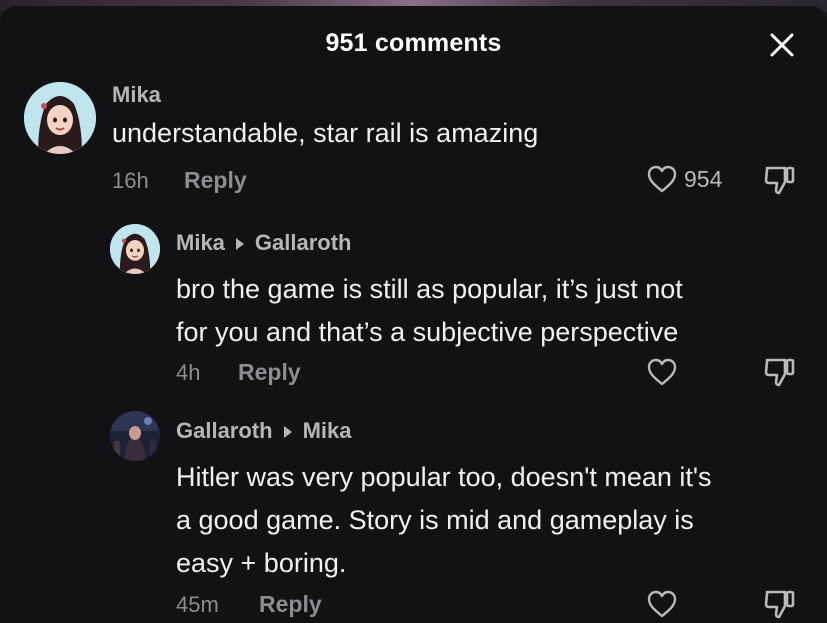  I want to click on reply-to-username: Mika, so click(327, 430).